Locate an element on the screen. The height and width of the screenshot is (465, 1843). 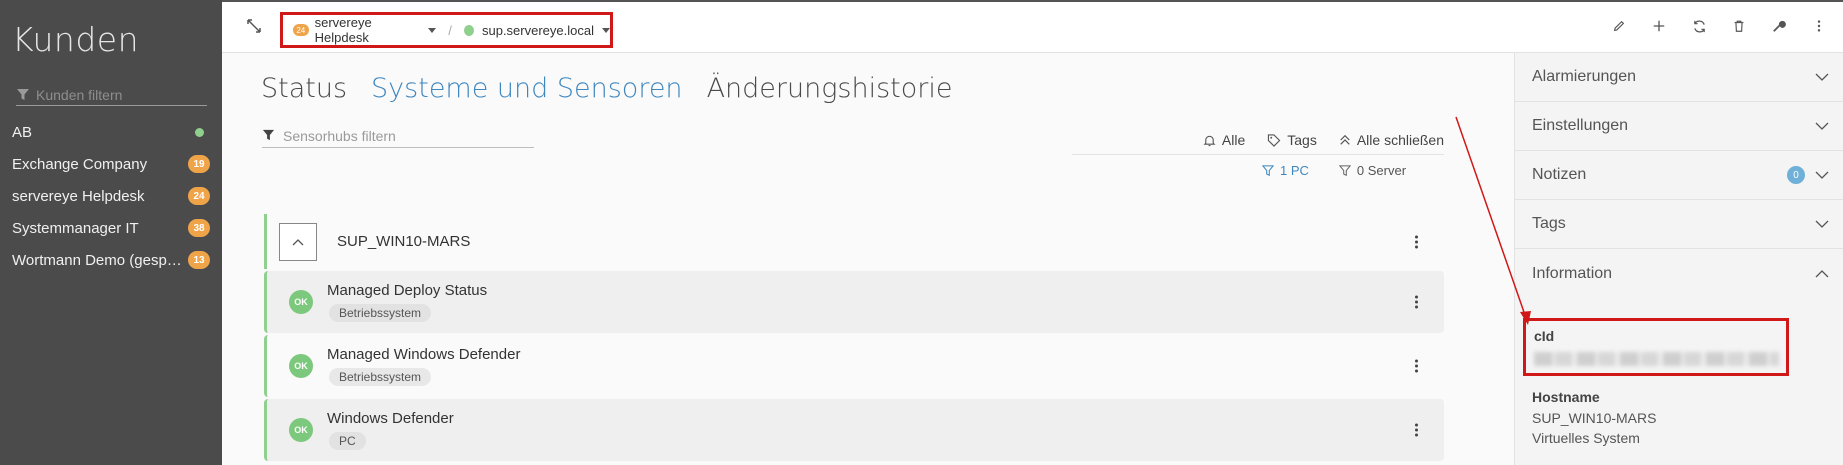
tags-label: Tags is located at coordinates (1302, 140).